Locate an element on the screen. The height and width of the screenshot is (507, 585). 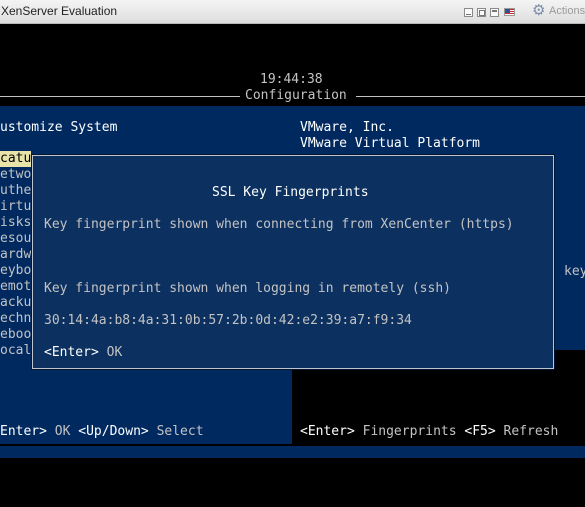
menu-item: etwo is located at coordinates (15, 175).